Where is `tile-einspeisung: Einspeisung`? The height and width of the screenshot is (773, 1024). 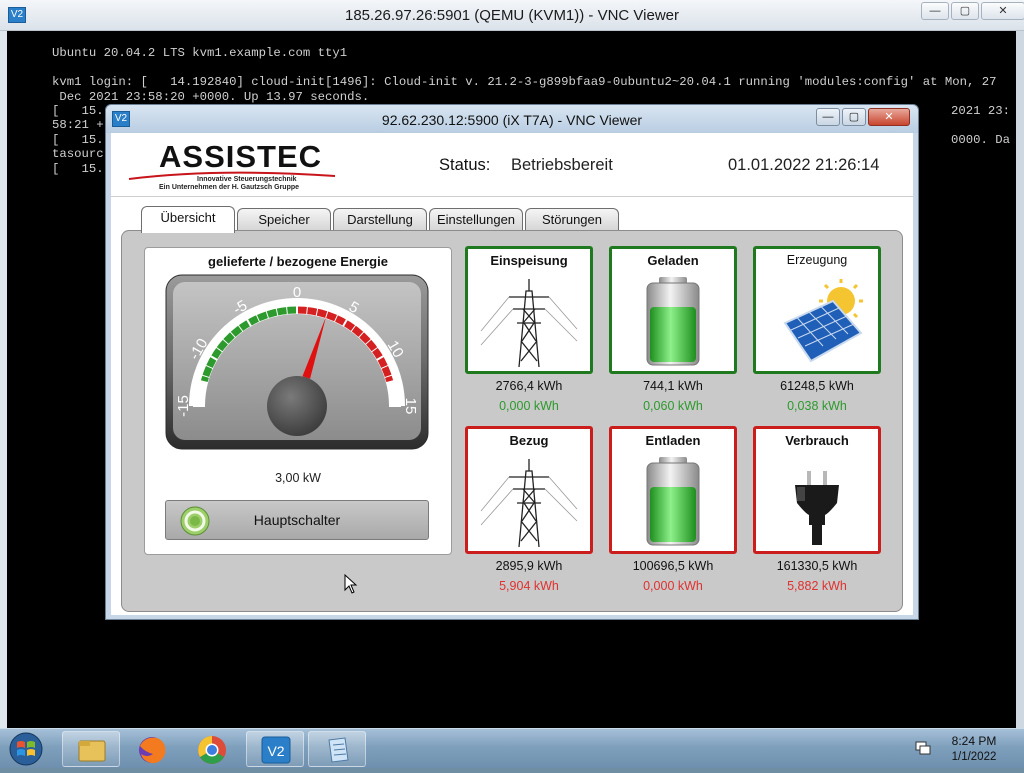 tile-einspeisung: Einspeisung is located at coordinates (529, 310).